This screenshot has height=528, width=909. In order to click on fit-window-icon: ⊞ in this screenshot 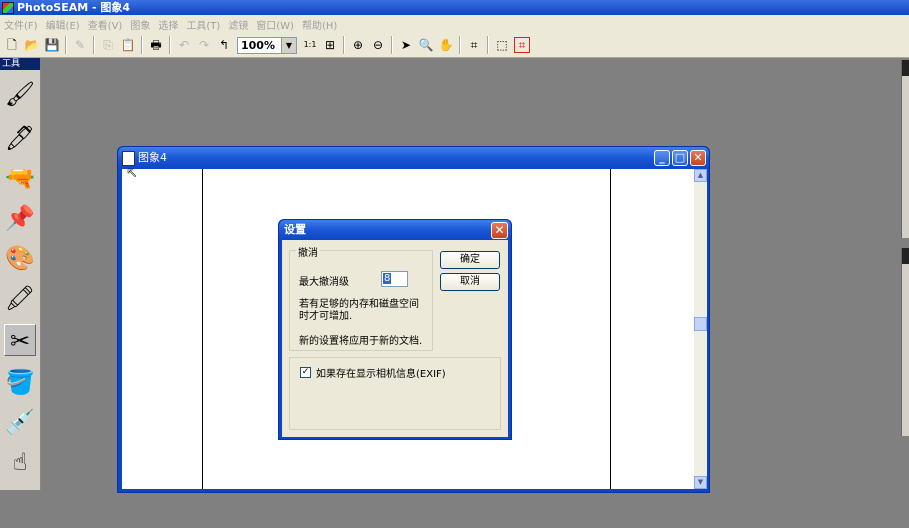, I will do `click(330, 45)`.